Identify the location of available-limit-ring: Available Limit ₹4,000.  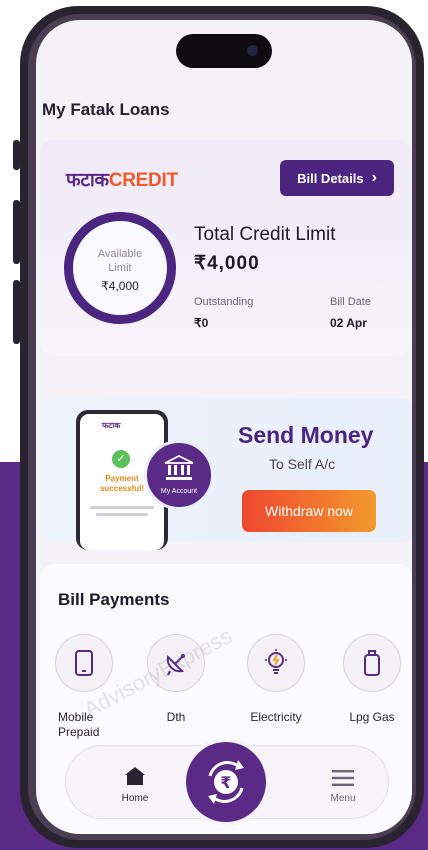
(120, 268).